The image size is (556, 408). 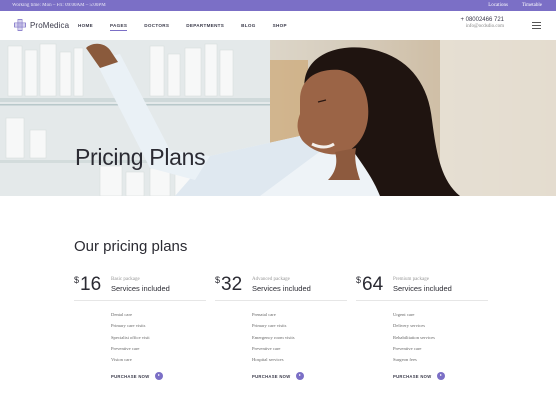 I want to click on hero-title: Pricing Plans, so click(x=140, y=157).